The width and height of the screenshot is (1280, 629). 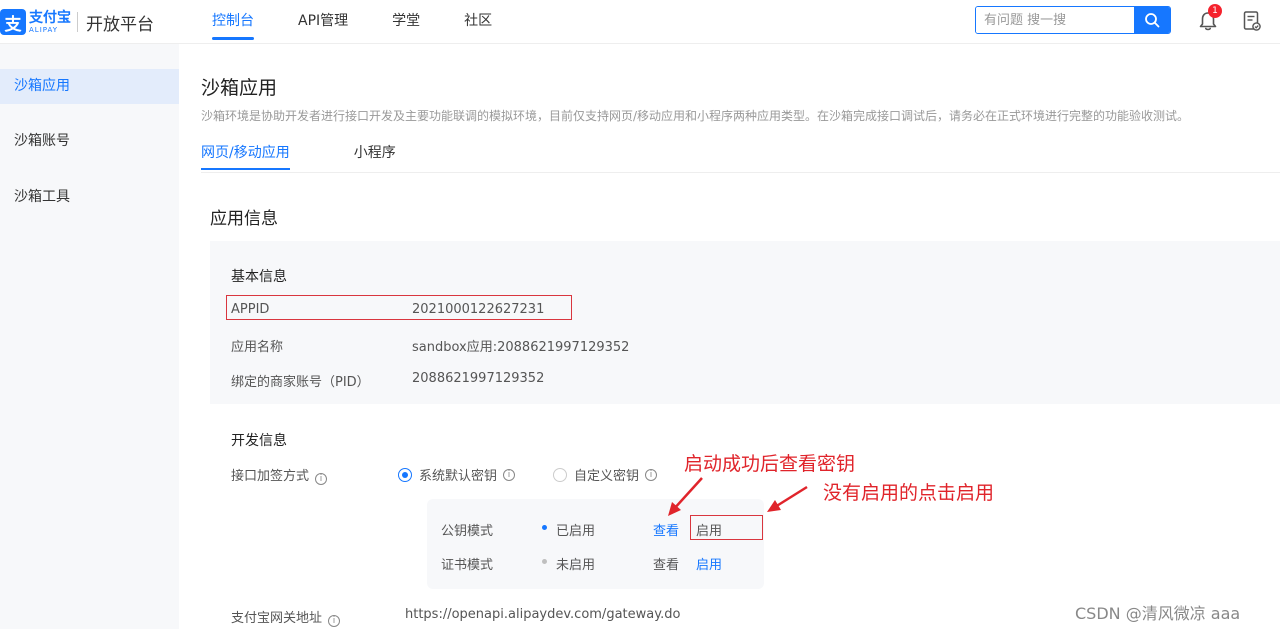 What do you see at coordinates (521, 347) in the screenshot?
I see `app-name-value: sandbox应用:2088621997129352` at bounding box center [521, 347].